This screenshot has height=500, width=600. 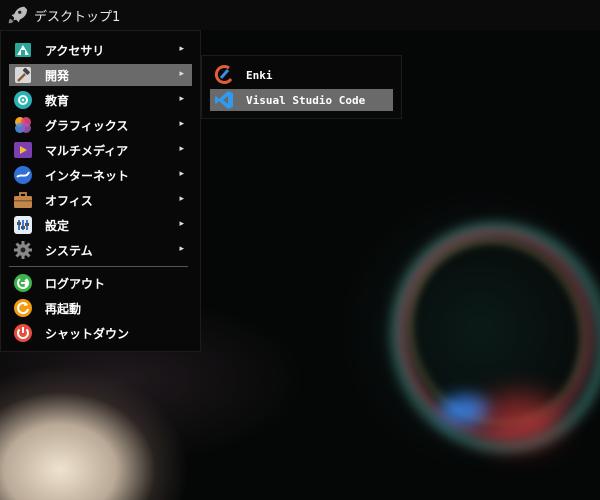 I want to click on menu-item-accessories: アクセサリ ▸, so click(x=100, y=50).